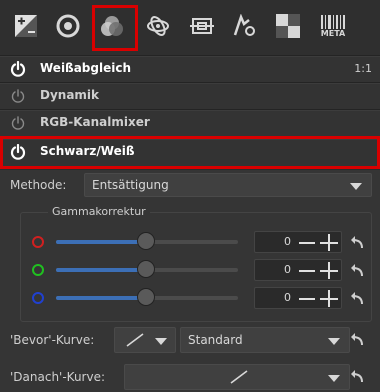 Image resolution: width=380 pixels, height=392 pixels. I want to click on detail-tab-icon, so click(68, 26).